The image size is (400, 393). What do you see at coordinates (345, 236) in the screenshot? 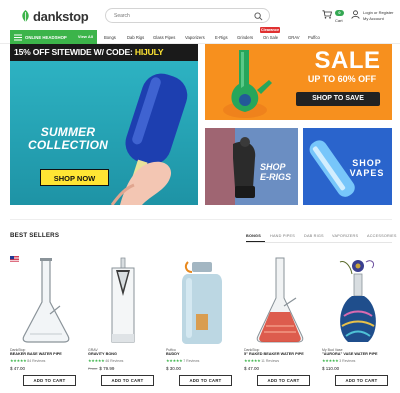
I see `tab-vaporizers: VAPORIZERS` at bounding box center [345, 236].